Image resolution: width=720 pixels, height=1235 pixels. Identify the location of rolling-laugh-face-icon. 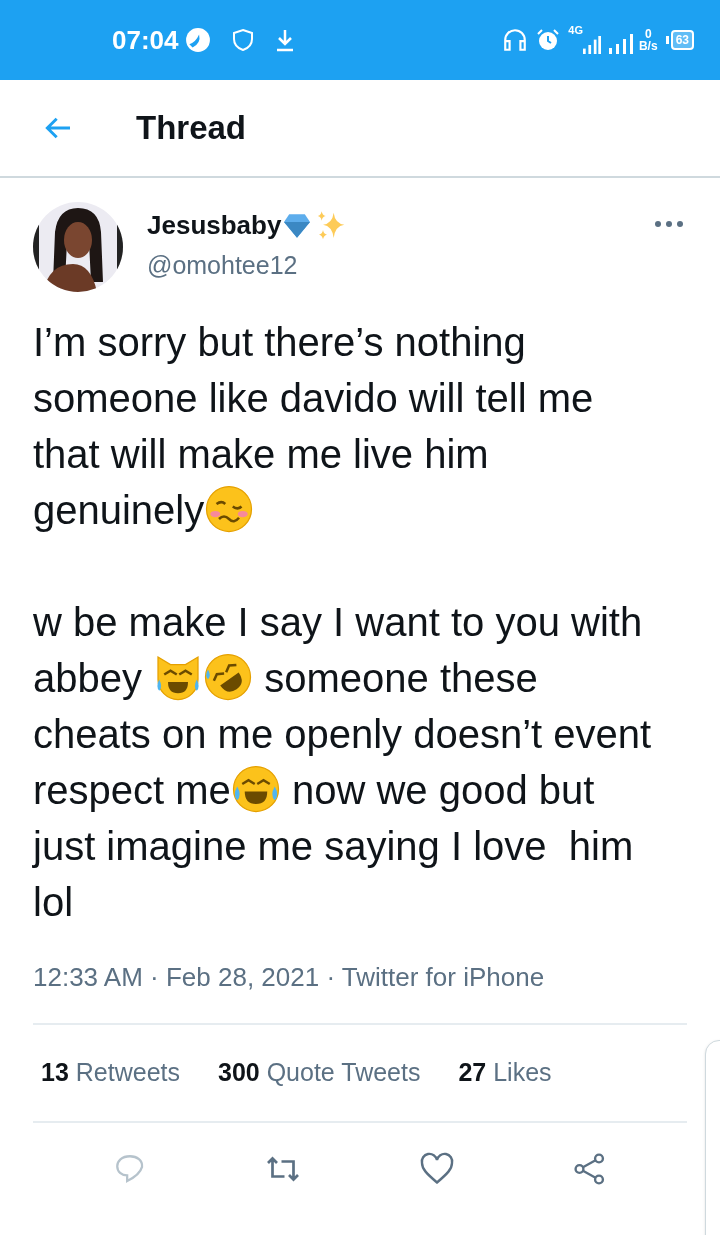
(228, 677).